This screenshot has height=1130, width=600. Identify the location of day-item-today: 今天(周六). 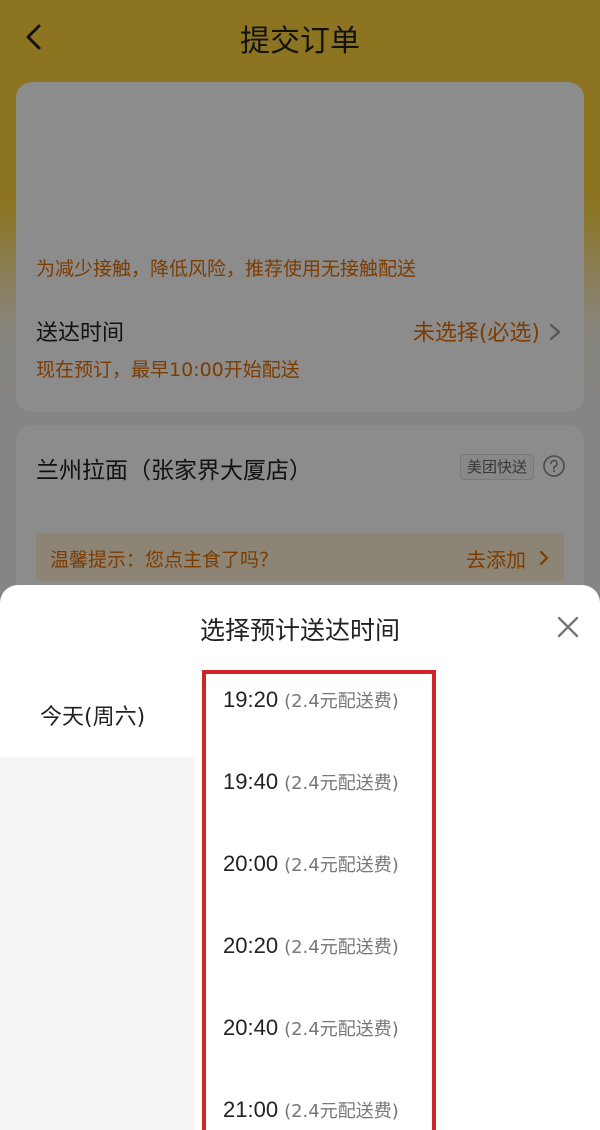
(97, 712).